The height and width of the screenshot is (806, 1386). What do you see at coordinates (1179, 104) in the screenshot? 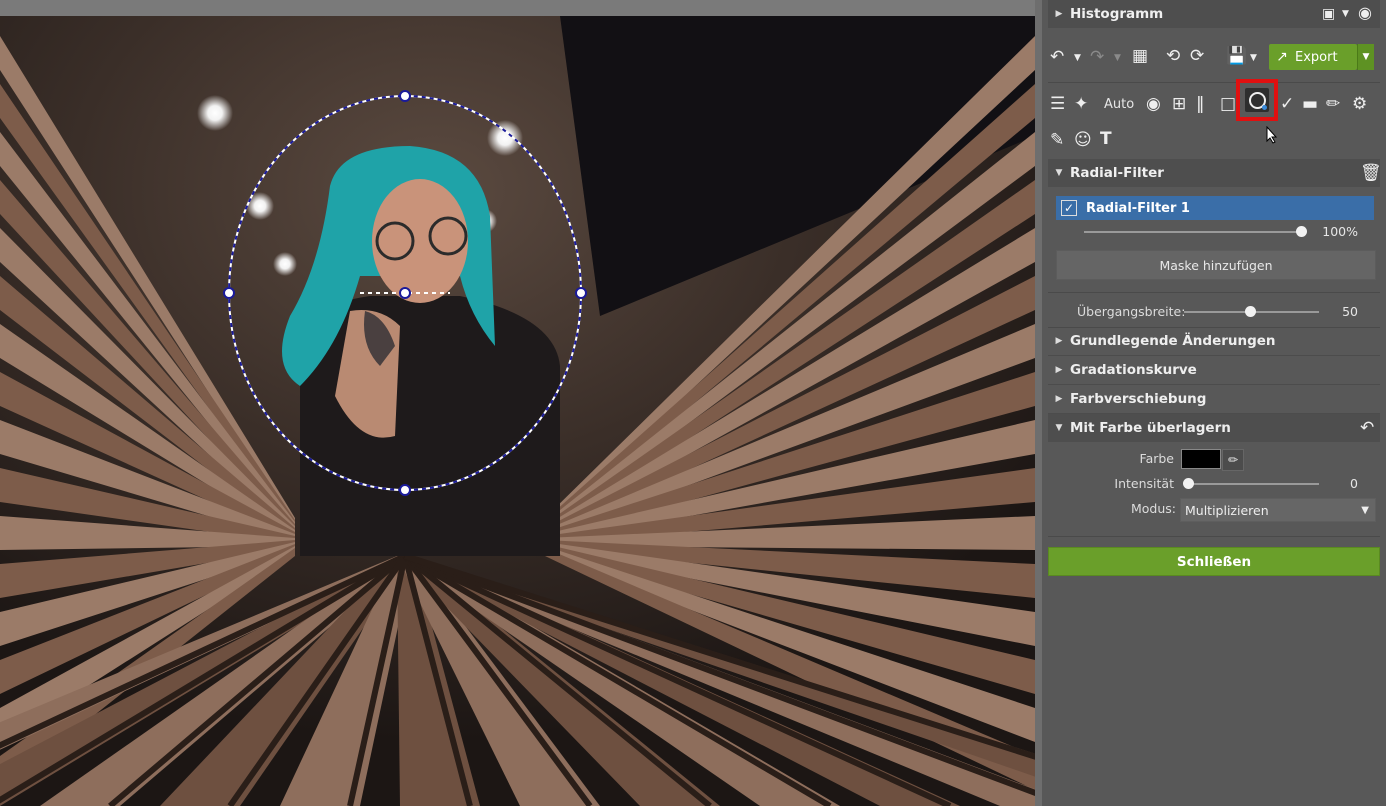
I see `crop-icon: ⊞` at bounding box center [1179, 104].